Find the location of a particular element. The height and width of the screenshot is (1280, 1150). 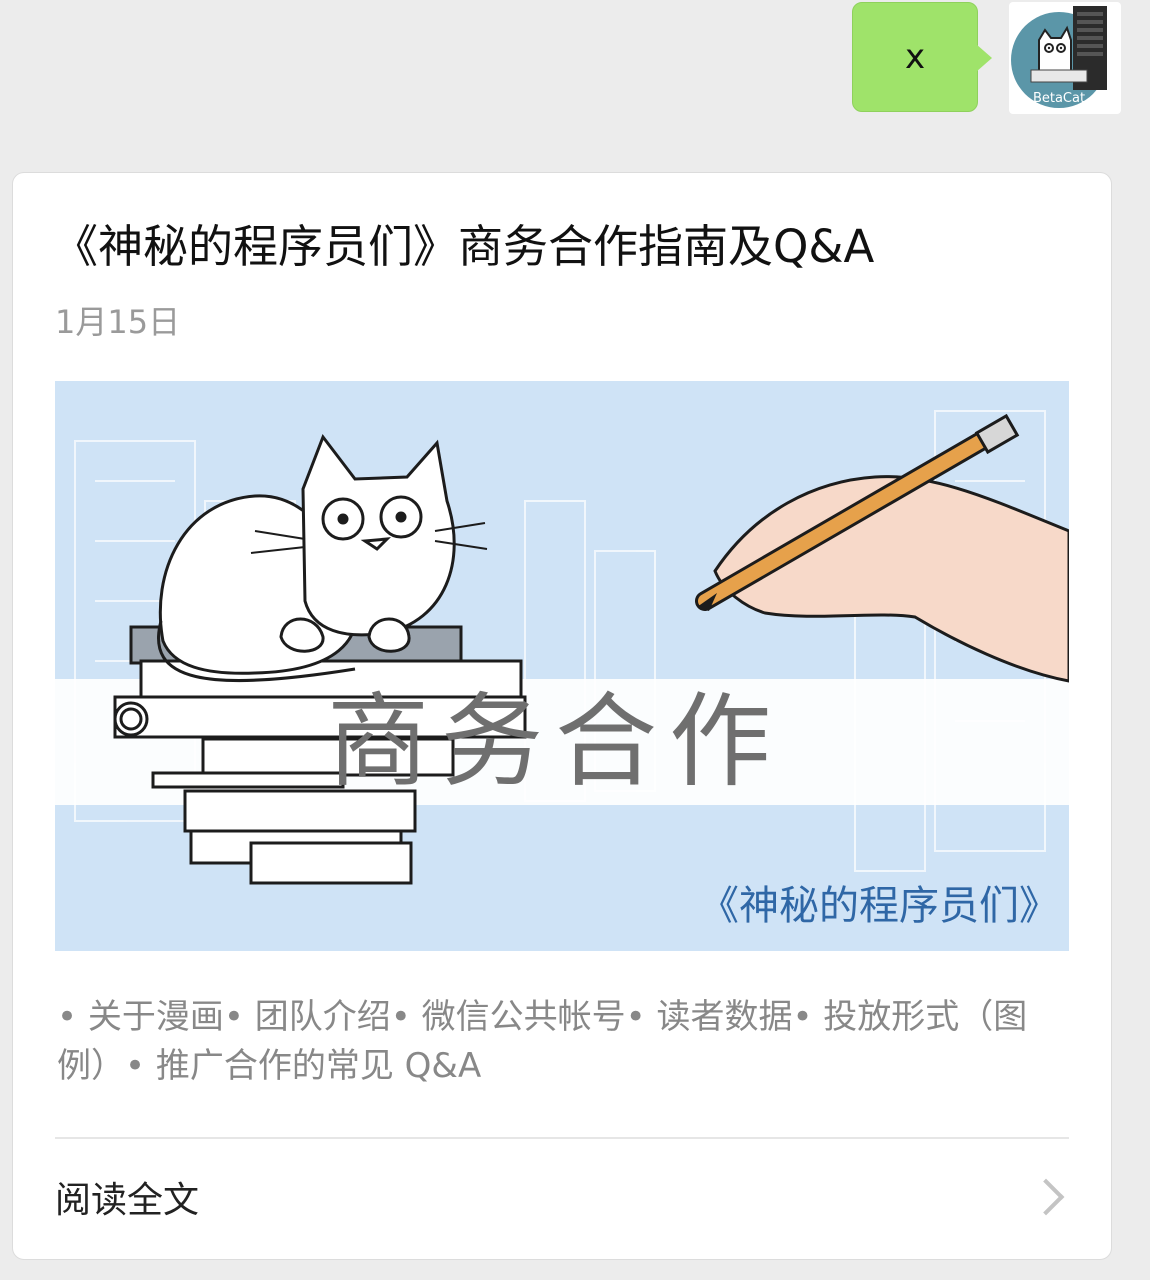

message-text: x is located at coordinates (915, 57).